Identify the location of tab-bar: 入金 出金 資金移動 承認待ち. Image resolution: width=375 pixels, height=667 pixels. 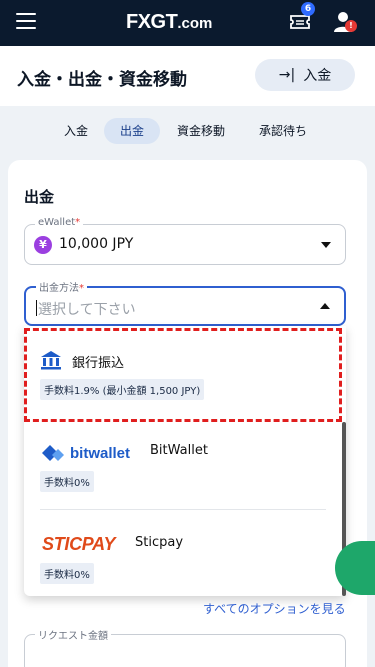
(187, 131).